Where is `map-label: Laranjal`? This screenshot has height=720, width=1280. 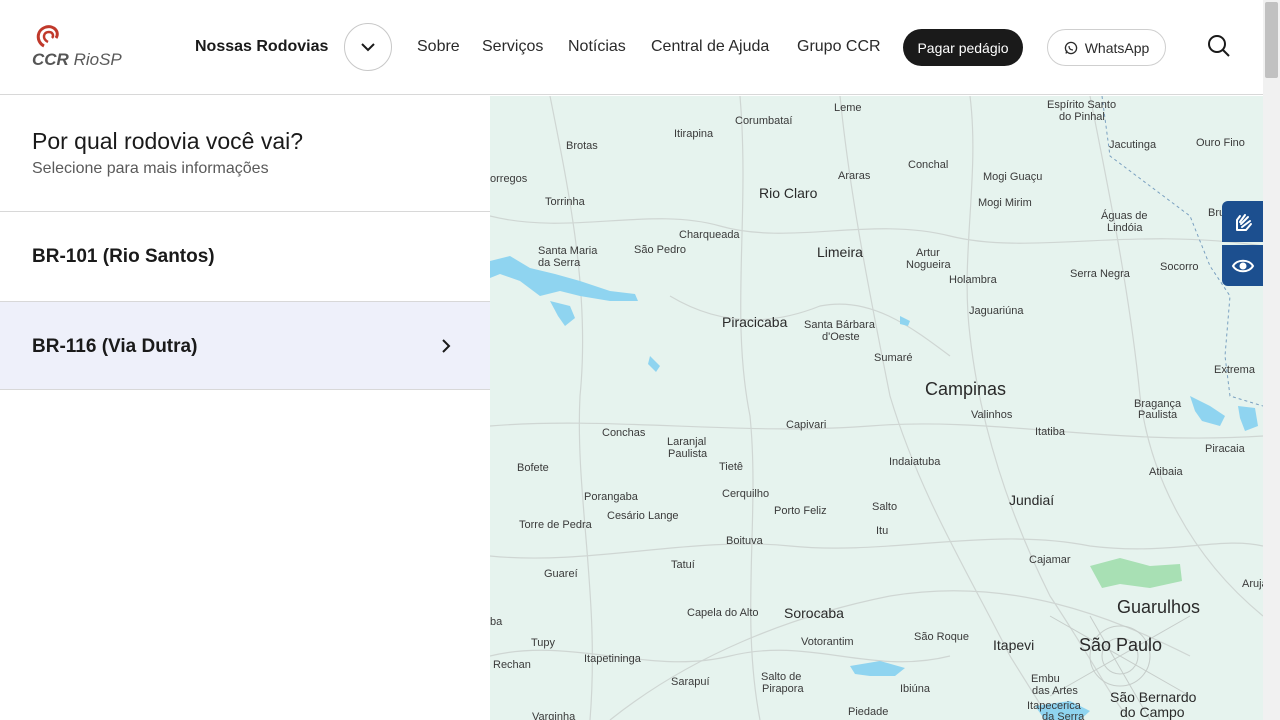
map-label: Laranjal is located at coordinates (687, 442).